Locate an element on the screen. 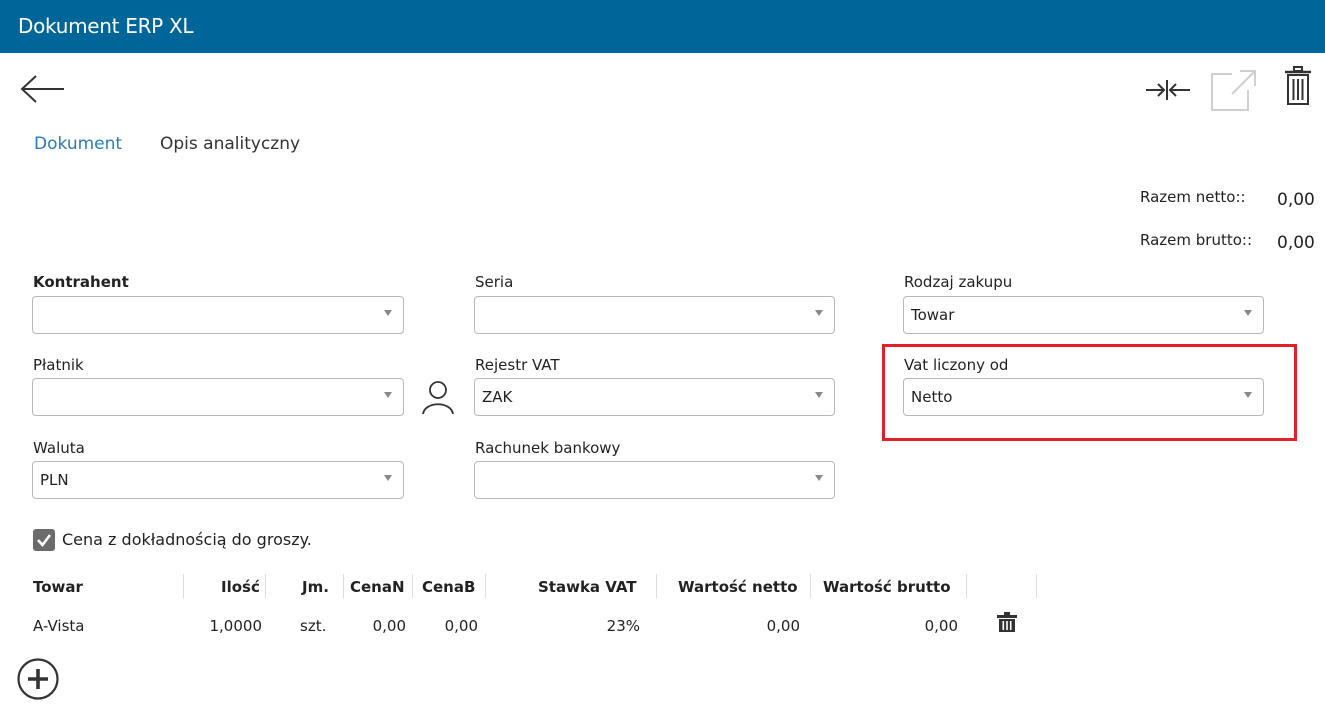 The height and width of the screenshot is (704, 1325). seria-select is located at coordinates (654, 315).